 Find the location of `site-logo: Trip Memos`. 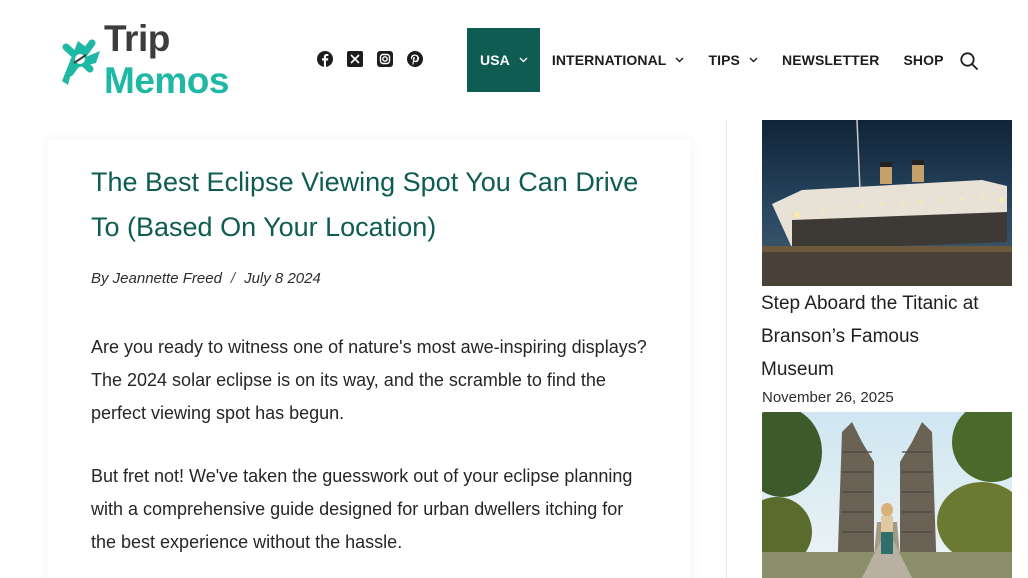

site-logo: Trip Memos is located at coordinates (178, 59).